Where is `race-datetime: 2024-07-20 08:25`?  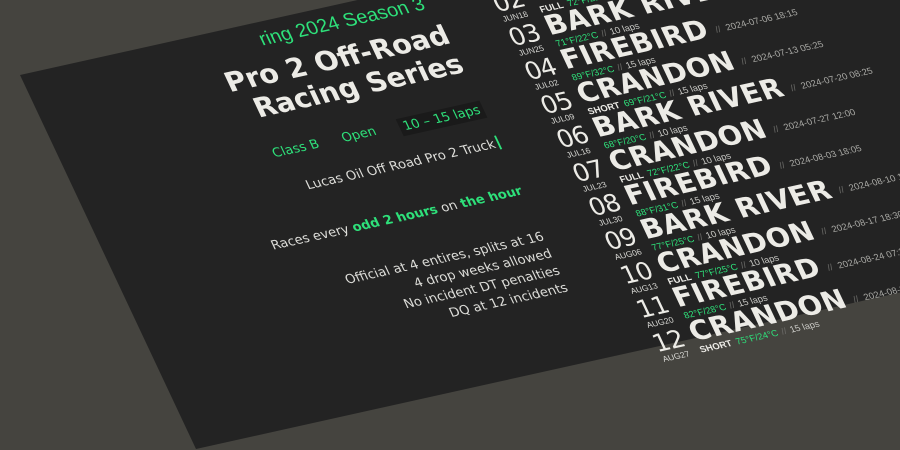
race-datetime: 2024-07-20 08:25 is located at coordinates (837, 79).